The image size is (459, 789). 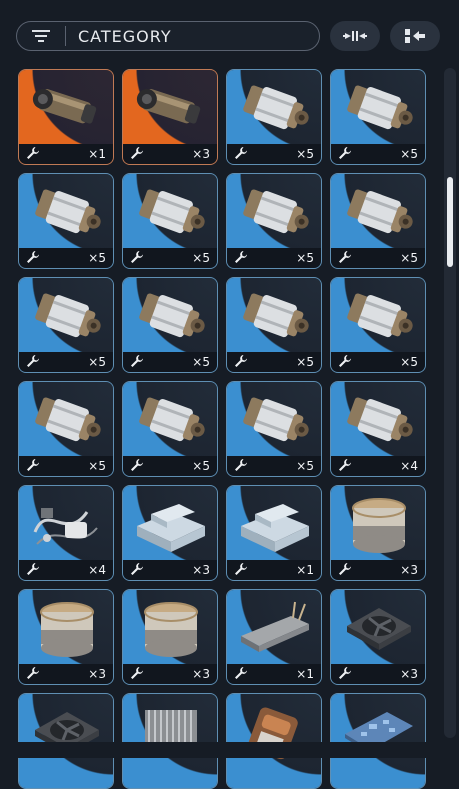 I want to click on scrollbar, so click(x=450, y=403).